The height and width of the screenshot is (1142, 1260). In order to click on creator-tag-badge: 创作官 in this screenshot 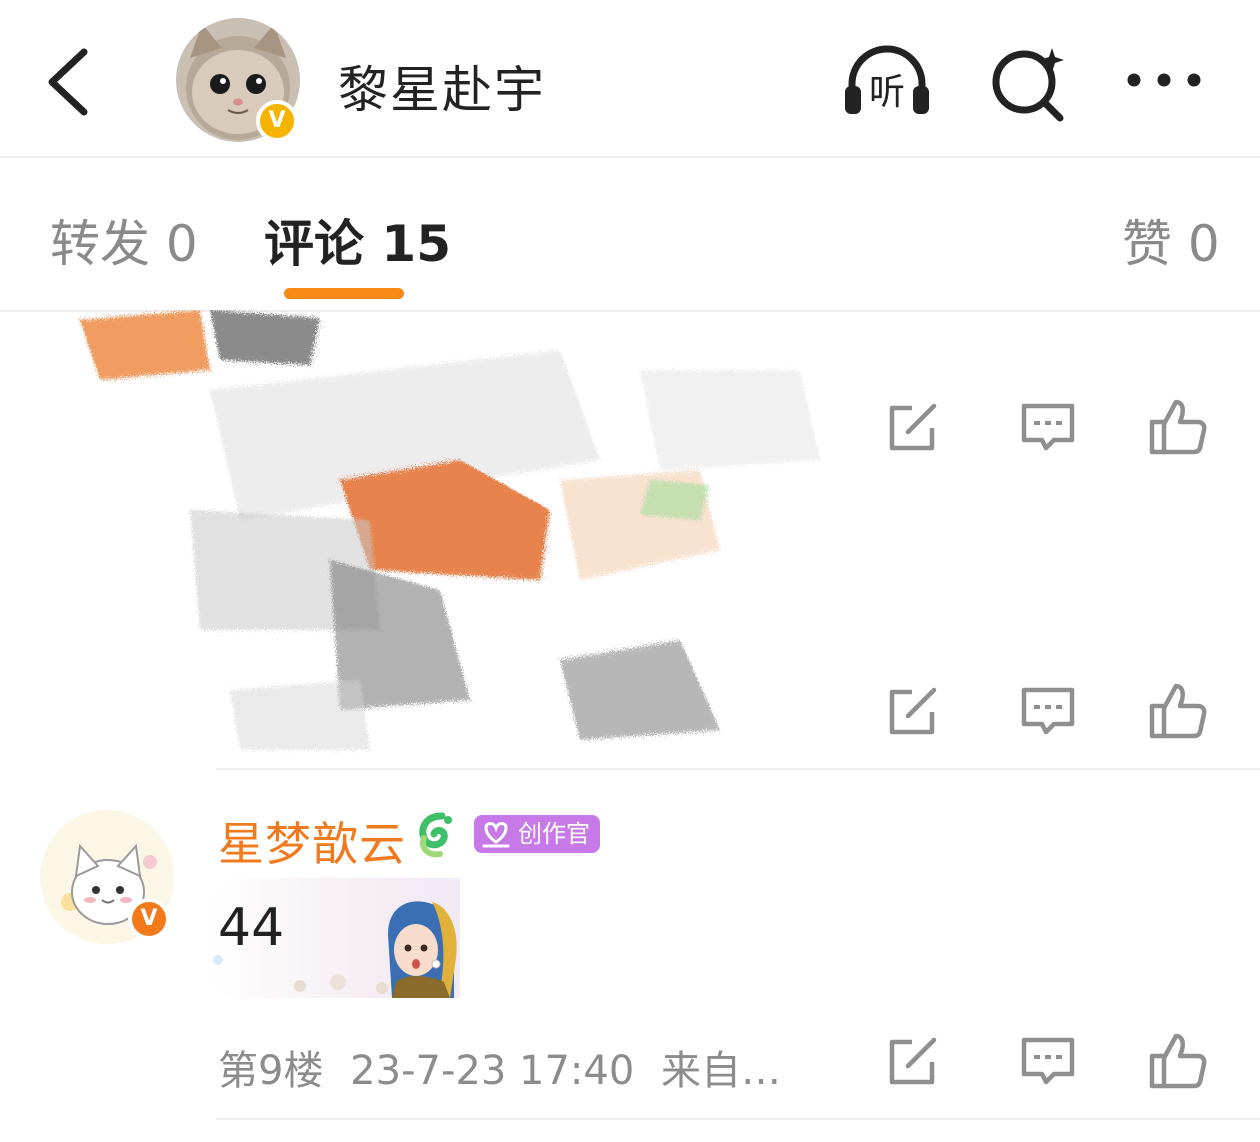, I will do `click(537, 834)`.